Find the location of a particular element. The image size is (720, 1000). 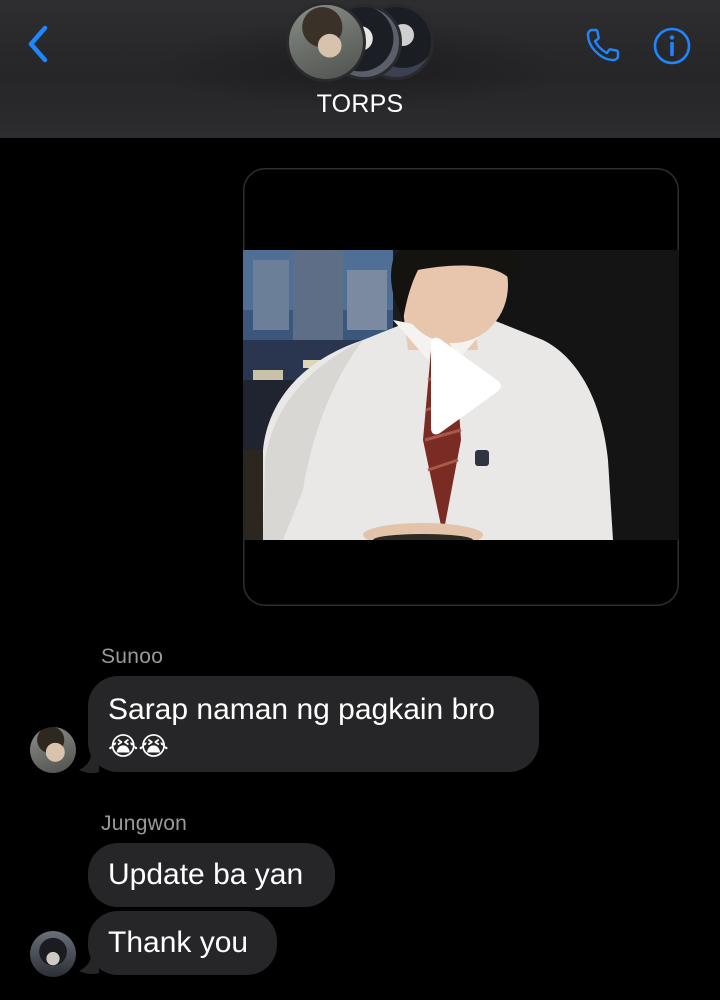

conversation-title: TORPS is located at coordinates (360, 104).